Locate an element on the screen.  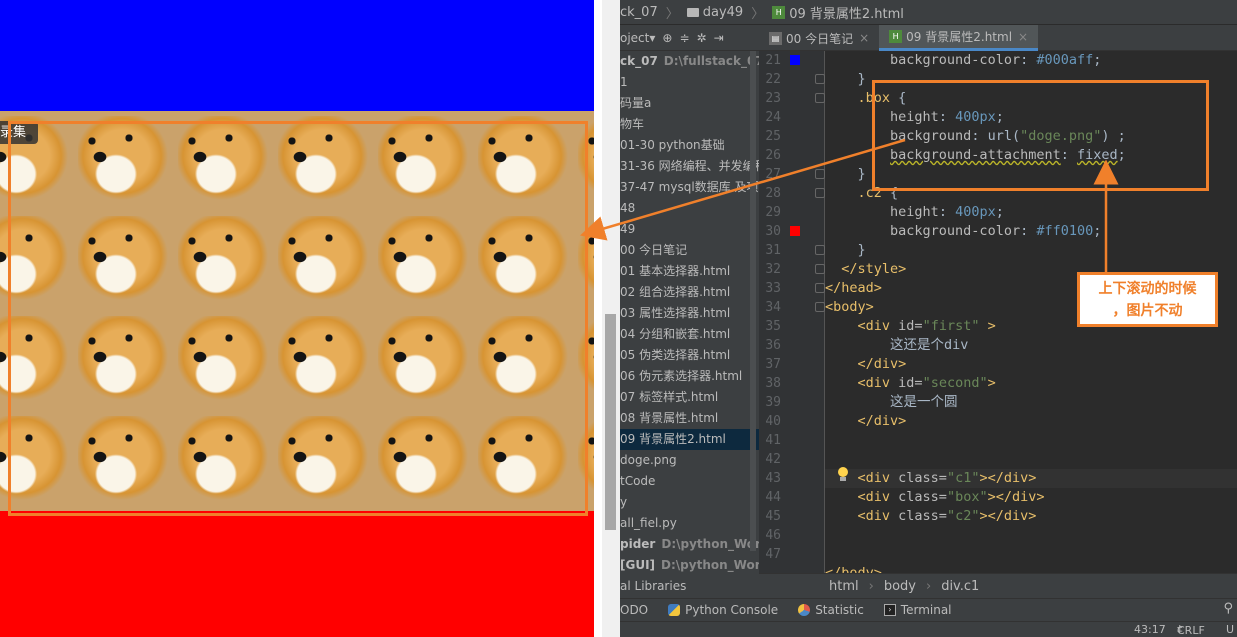
project-tree-item: doge.png is located at coordinates (689, 460).